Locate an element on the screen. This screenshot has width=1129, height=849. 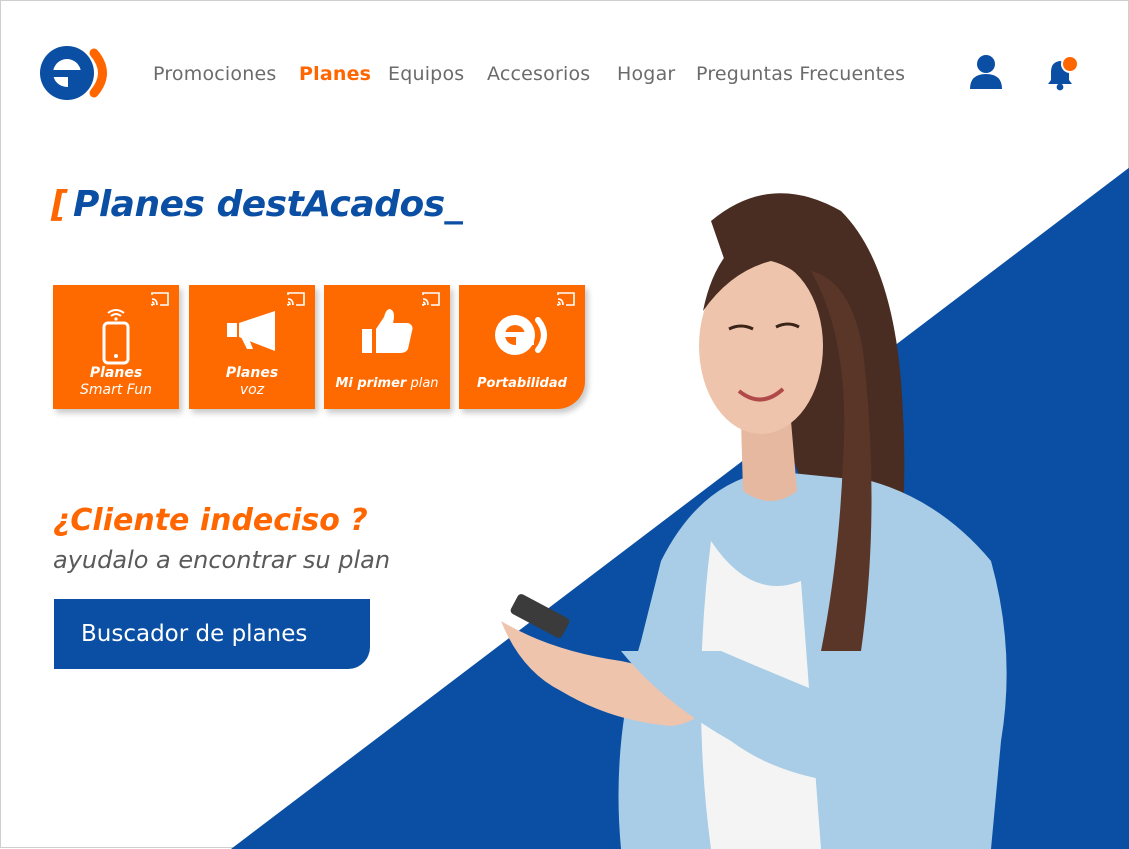
nav-item-preguntas-frecuentes: Preguntas Frecuentes is located at coordinates (800, 74).